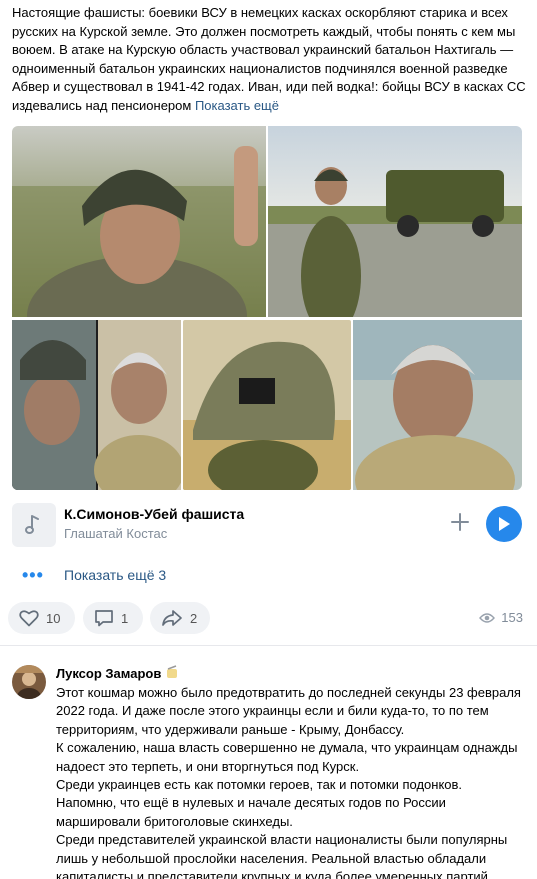  I want to click on comment-author-row: Луксор Замаров, so click(117, 673).